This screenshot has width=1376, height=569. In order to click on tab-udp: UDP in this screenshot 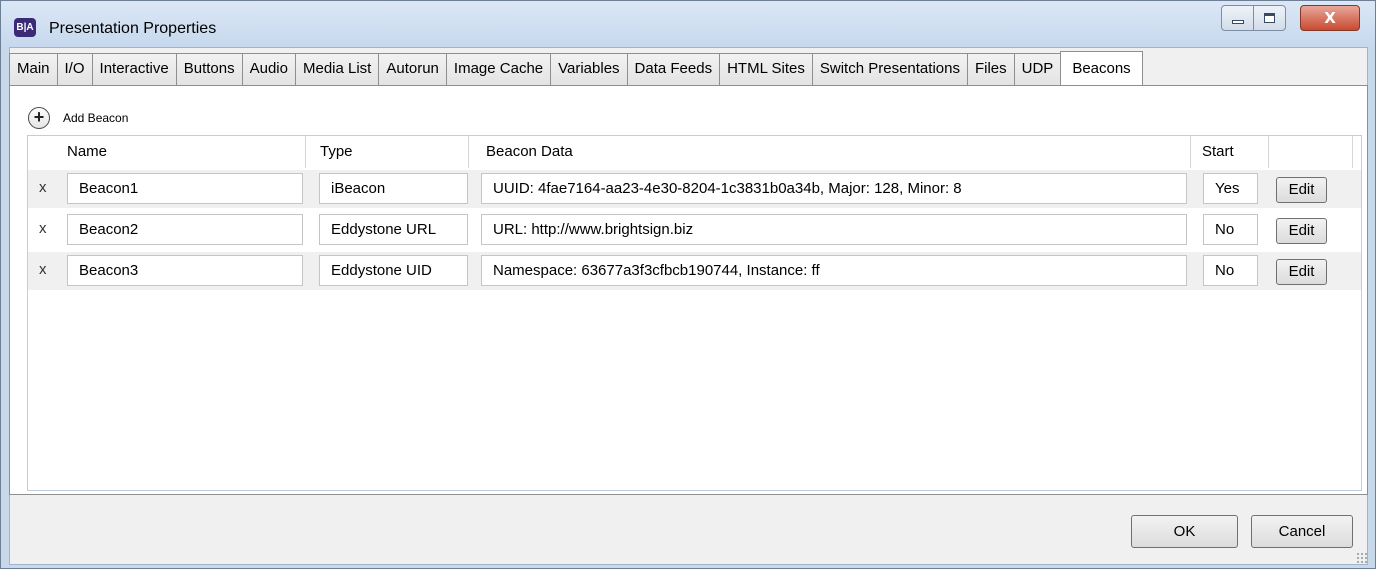, I will do `click(1037, 69)`.